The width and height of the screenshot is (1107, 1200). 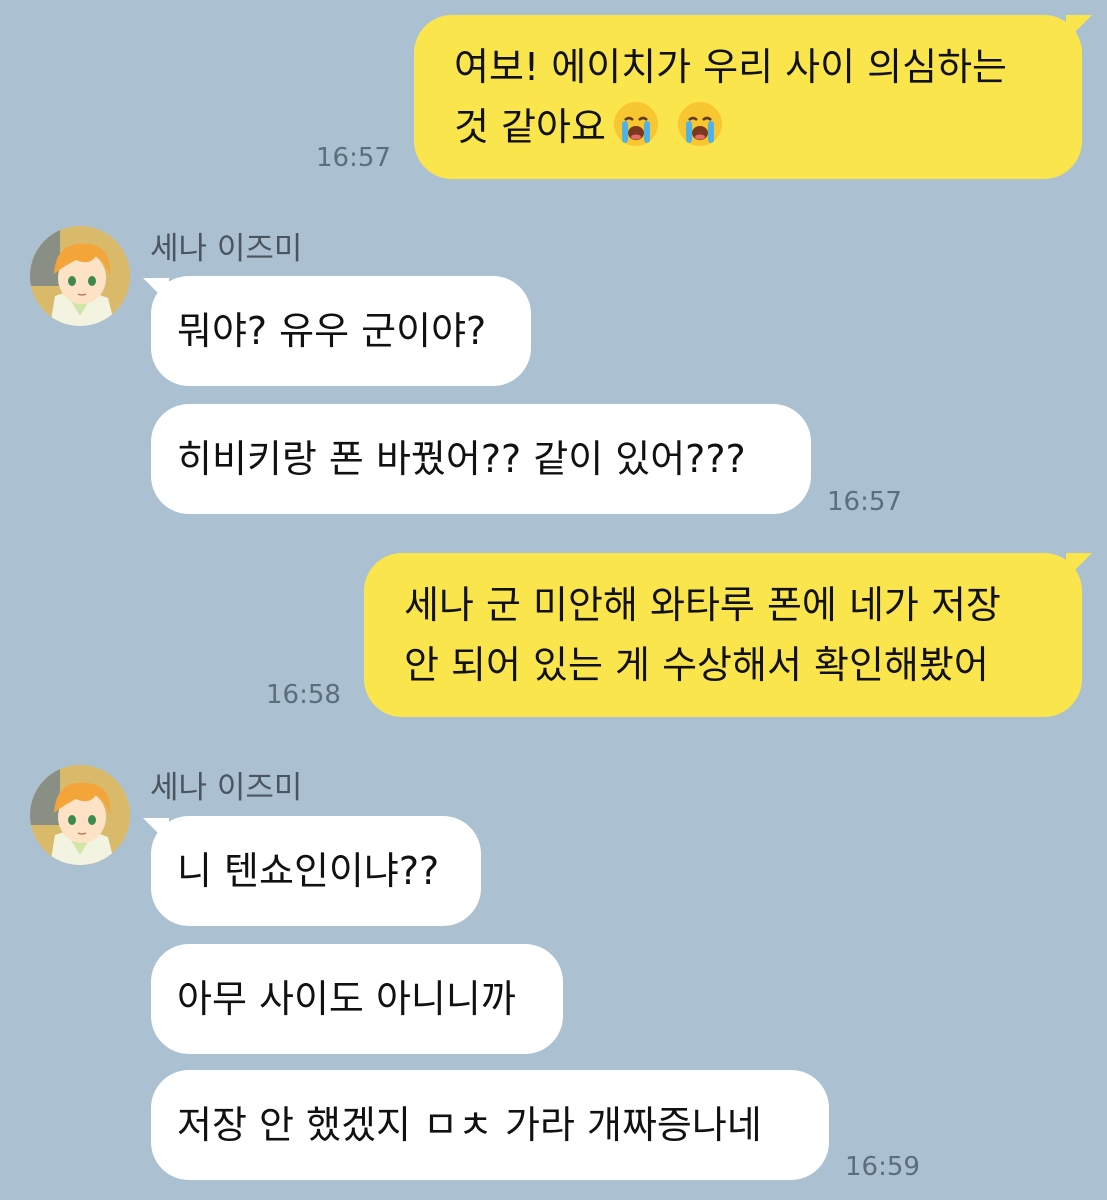 I want to click on message-line: 안 되어 있는 게 수상해서 확인해봤어, so click(x=696, y=665).